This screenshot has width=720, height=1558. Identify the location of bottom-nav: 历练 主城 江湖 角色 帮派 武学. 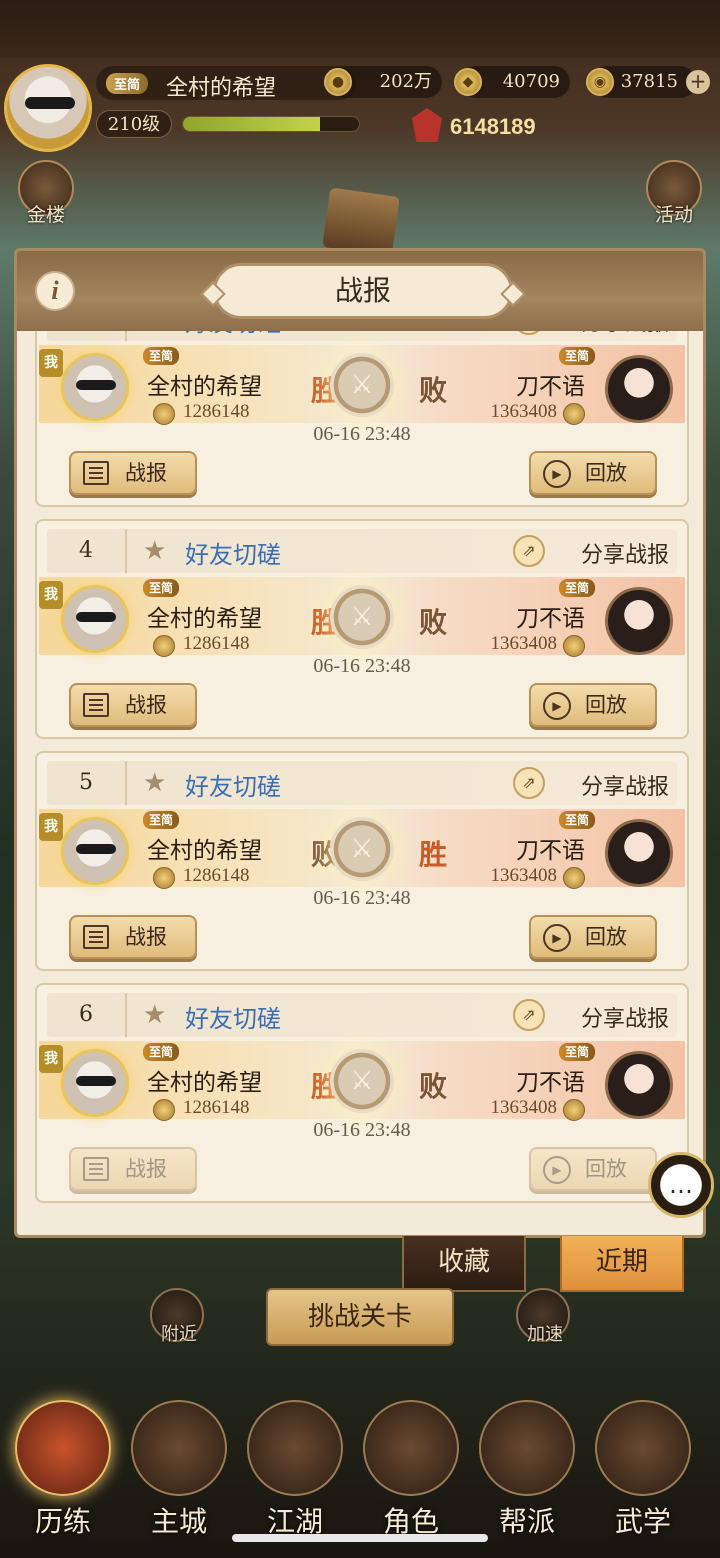
(360, 1474).